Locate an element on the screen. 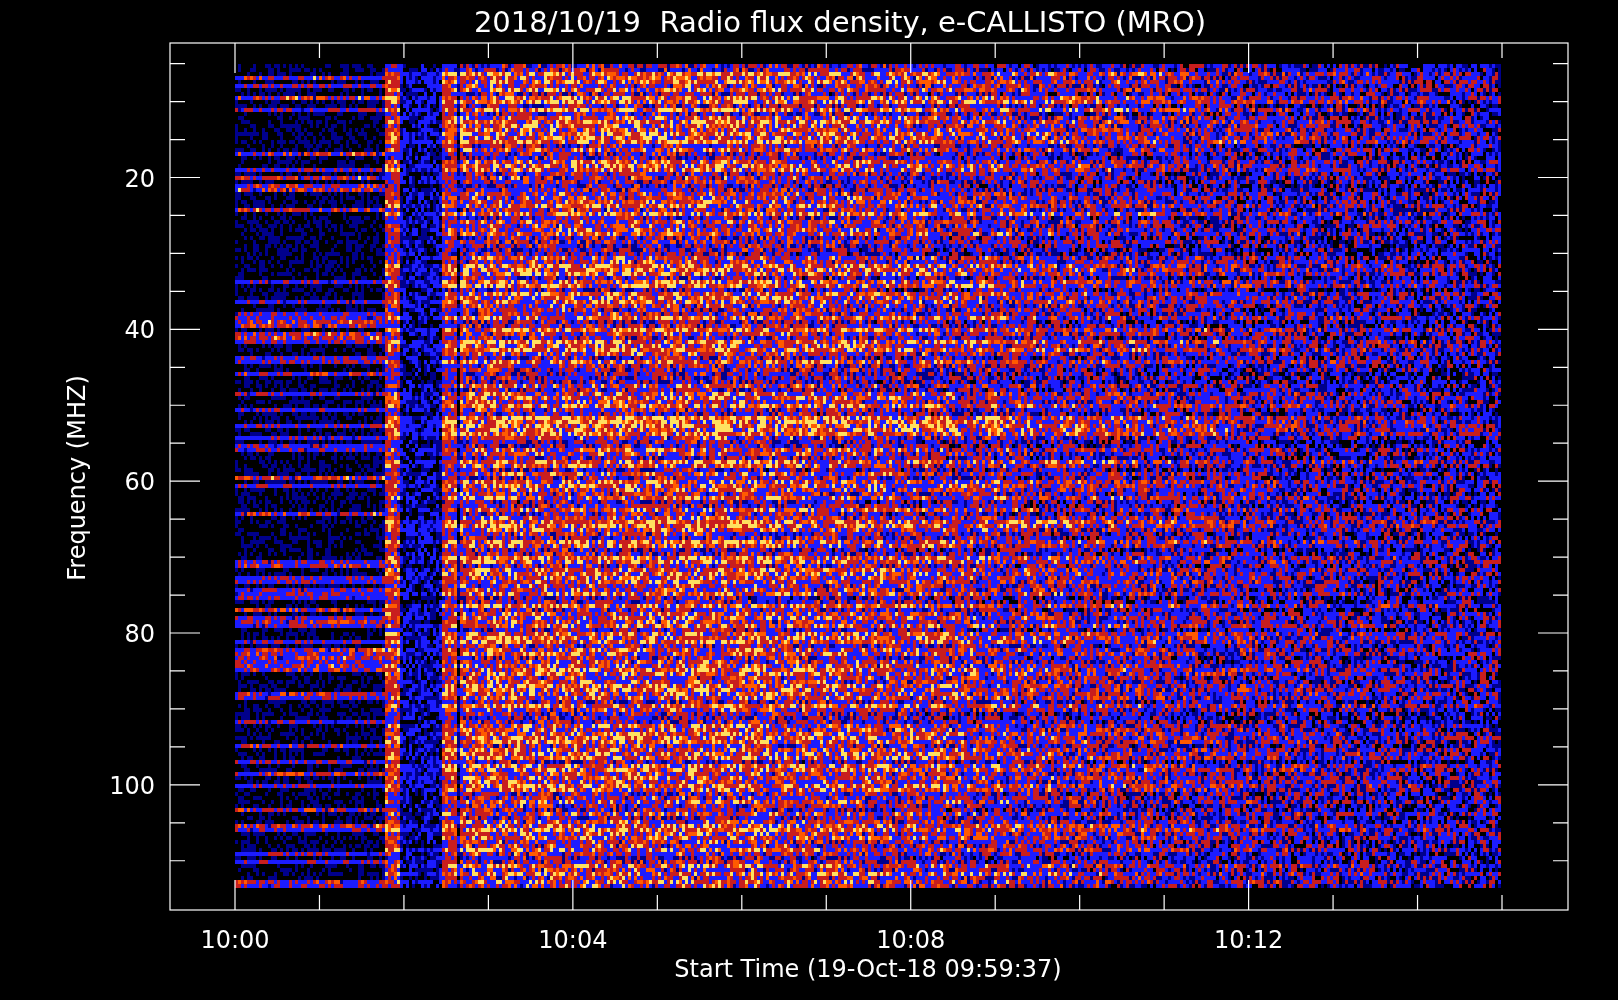  plot-title: 2018/10/19 Radio flux density, e-CALLISTO (MRO) is located at coordinates (840, 22).